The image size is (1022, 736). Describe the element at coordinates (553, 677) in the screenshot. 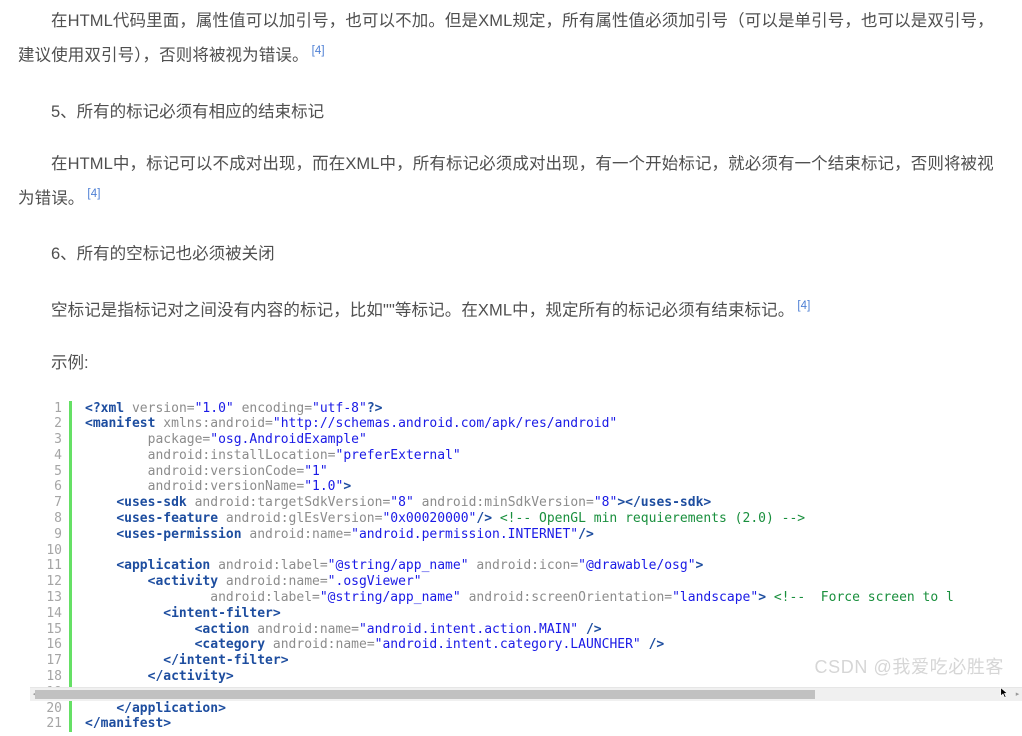

I see `code-line: </activity>` at that location.